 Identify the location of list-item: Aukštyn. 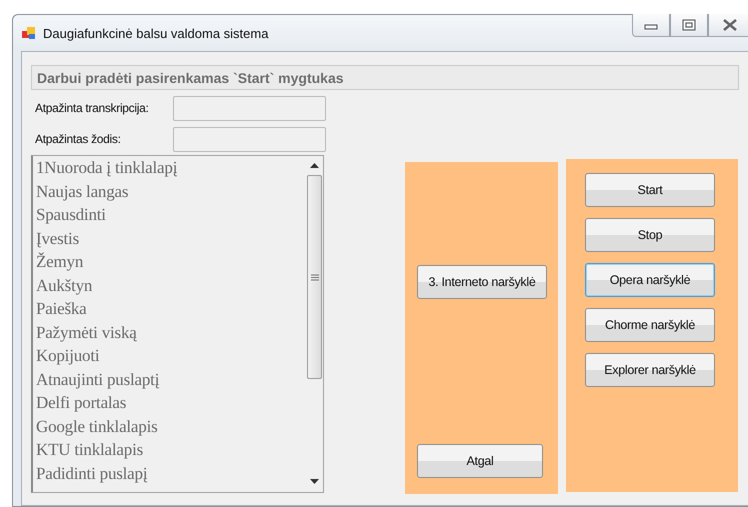
(171, 286).